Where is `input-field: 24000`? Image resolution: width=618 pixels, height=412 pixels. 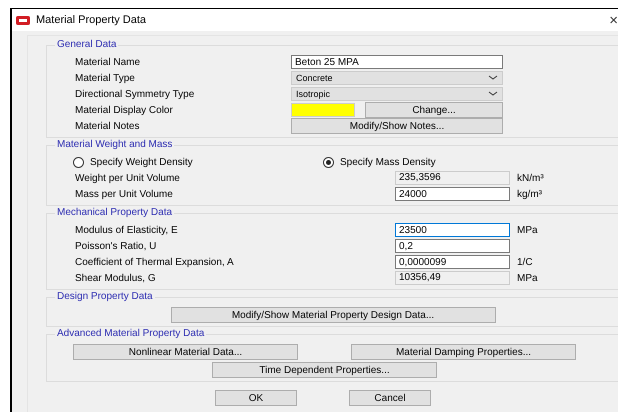
input-field: 24000 is located at coordinates (452, 194).